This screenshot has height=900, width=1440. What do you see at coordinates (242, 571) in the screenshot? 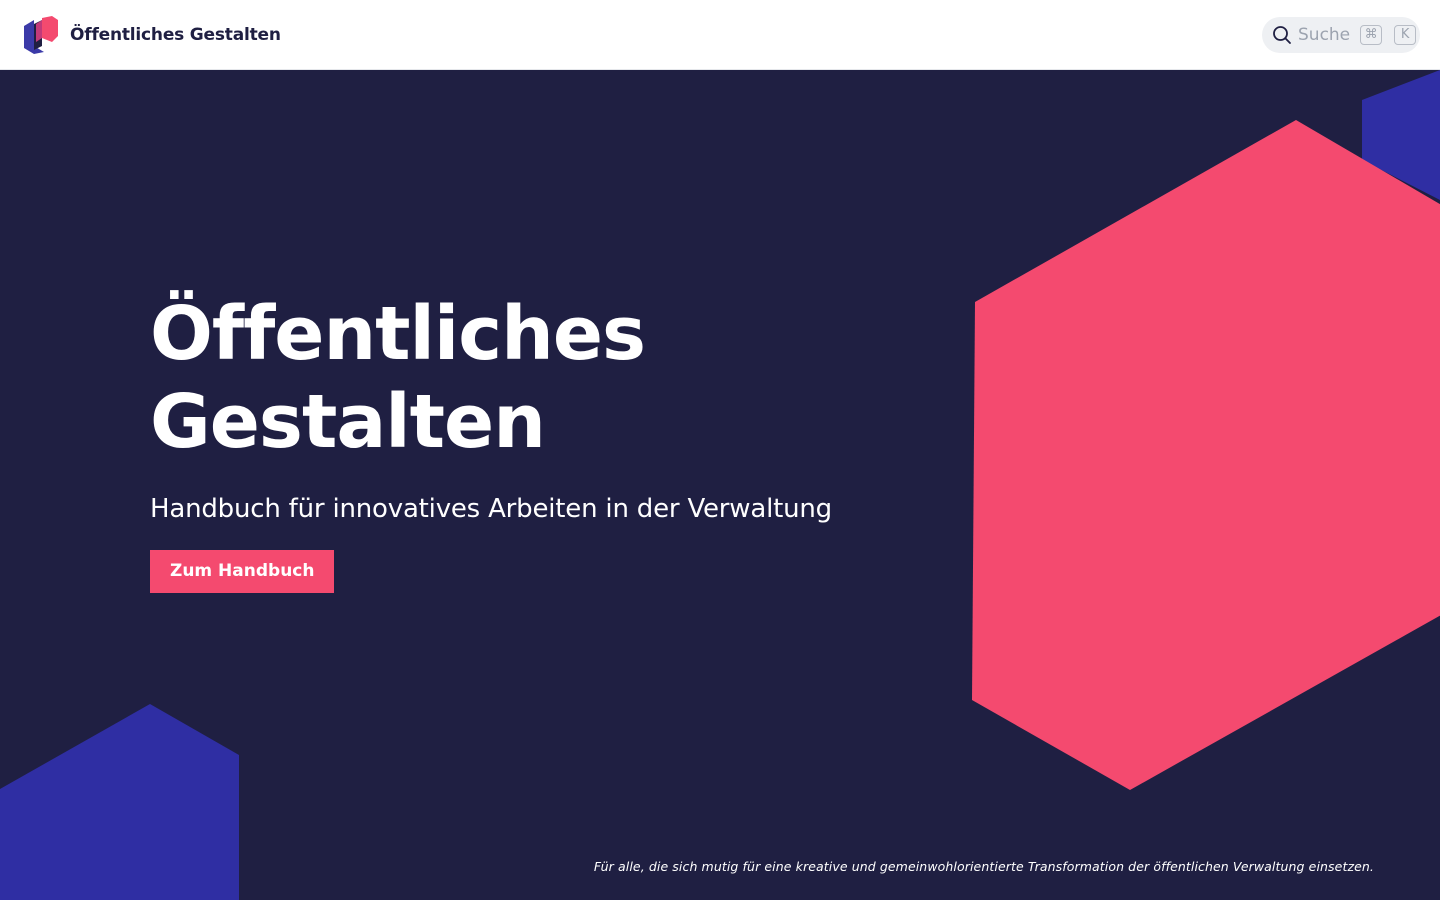
I see `to-handbook-button: Zum Handbuch` at bounding box center [242, 571].